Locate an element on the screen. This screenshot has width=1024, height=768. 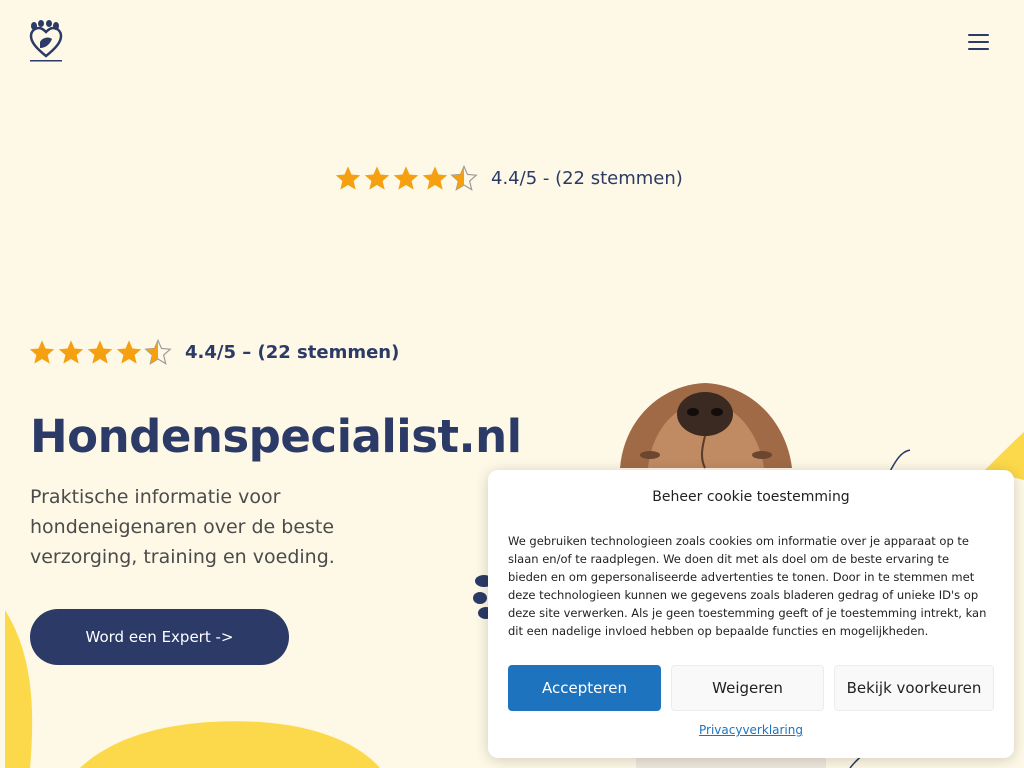
rating-hero: 4.4/5 – (22 stemmen) is located at coordinates (213, 352).